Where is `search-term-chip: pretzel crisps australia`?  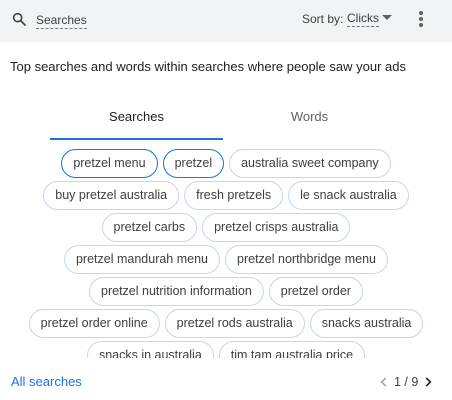
search-term-chip: pretzel crisps australia is located at coordinates (276, 227).